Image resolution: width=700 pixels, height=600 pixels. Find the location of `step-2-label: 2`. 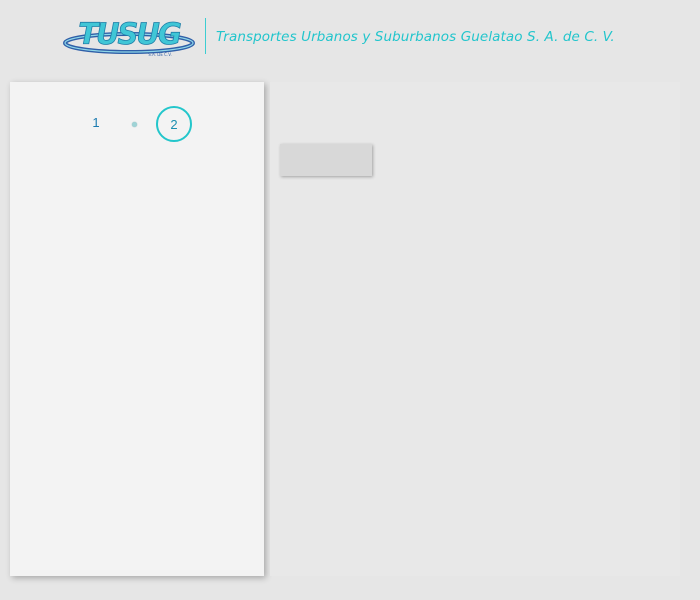

step-2-label: 2 is located at coordinates (174, 124).